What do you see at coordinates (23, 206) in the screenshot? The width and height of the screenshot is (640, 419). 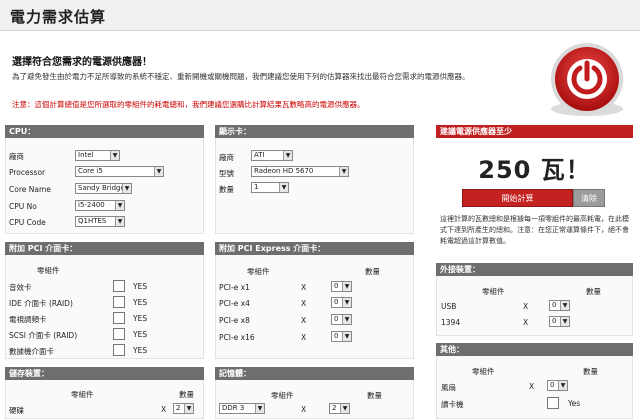 I see `cpu-no-label: CPU No` at bounding box center [23, 206].